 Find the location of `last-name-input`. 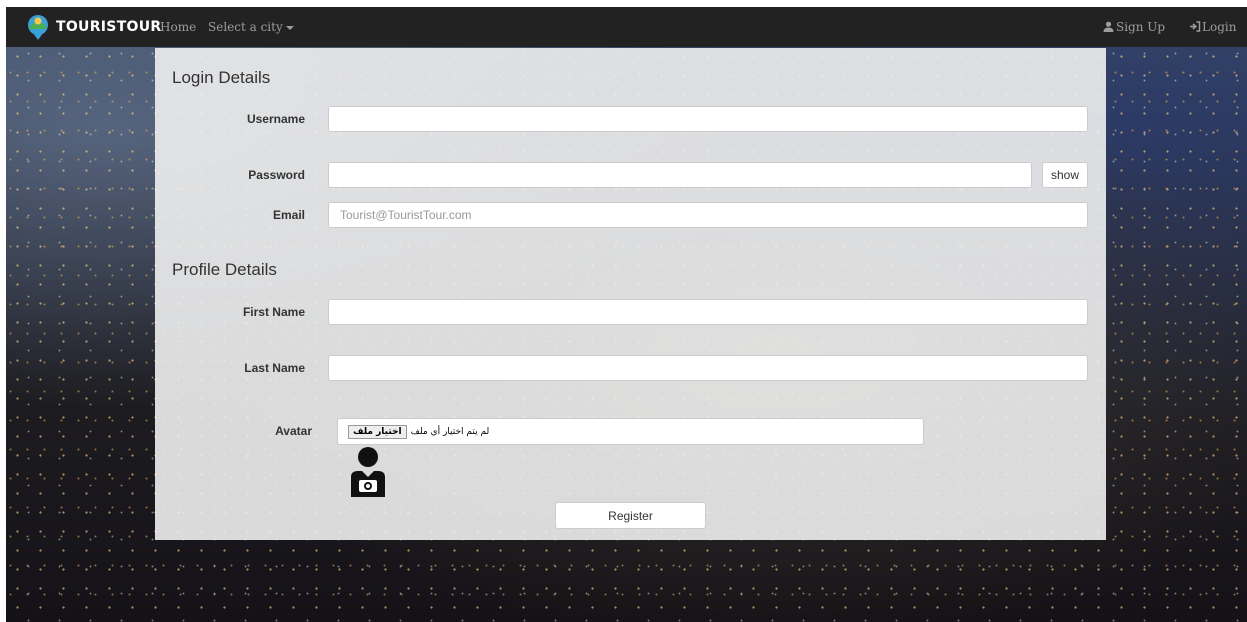

last-name-input is located at coordinates (708, 368).